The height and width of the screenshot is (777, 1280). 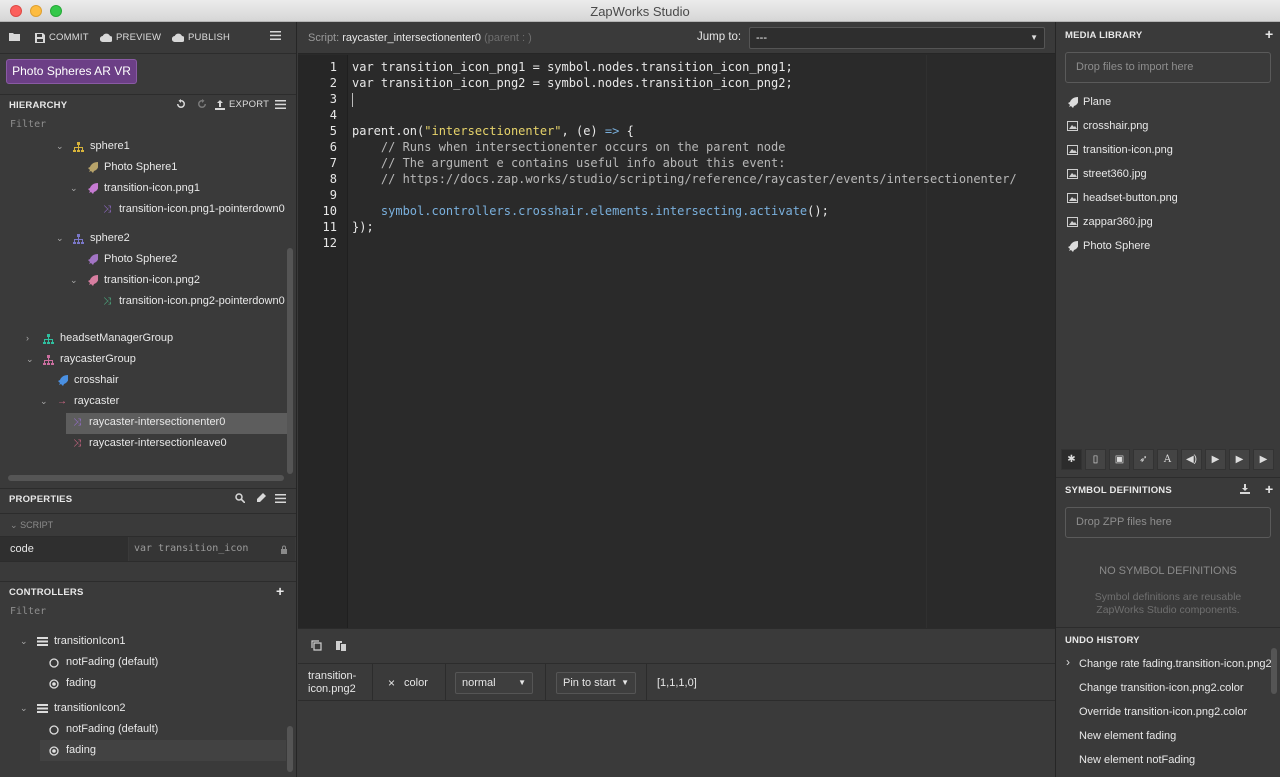 I want to click on state-fading-2: fading, so click(x=72, y=750).